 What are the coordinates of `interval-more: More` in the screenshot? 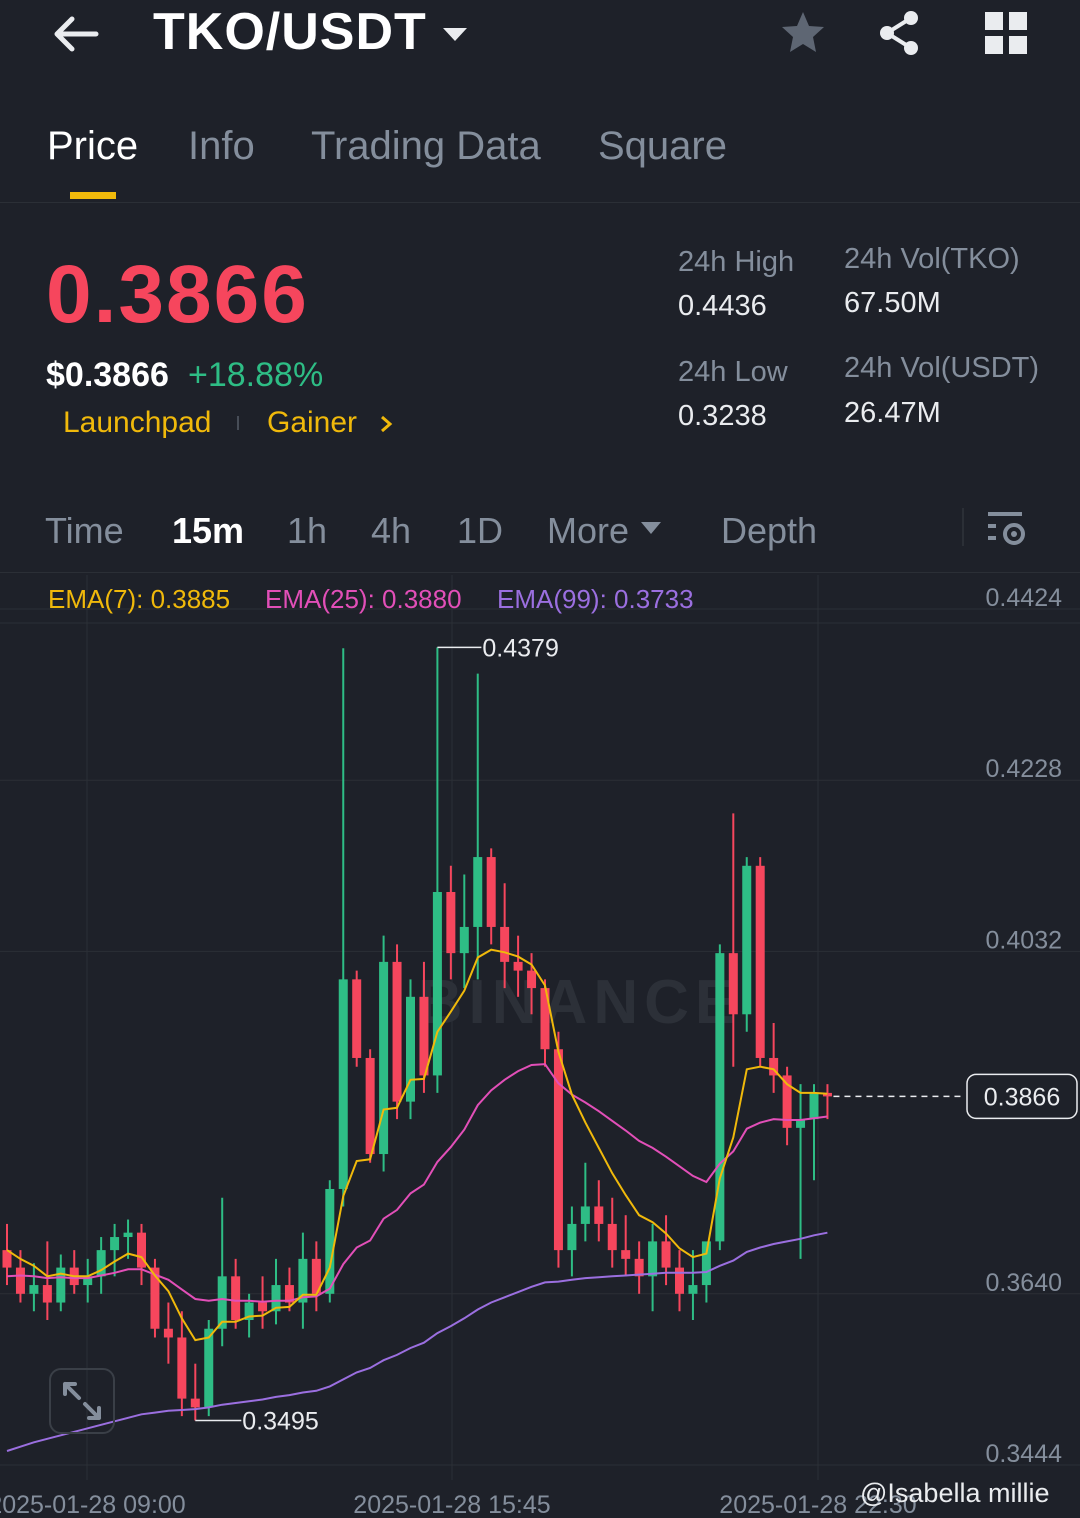 It's located at (588, 531).